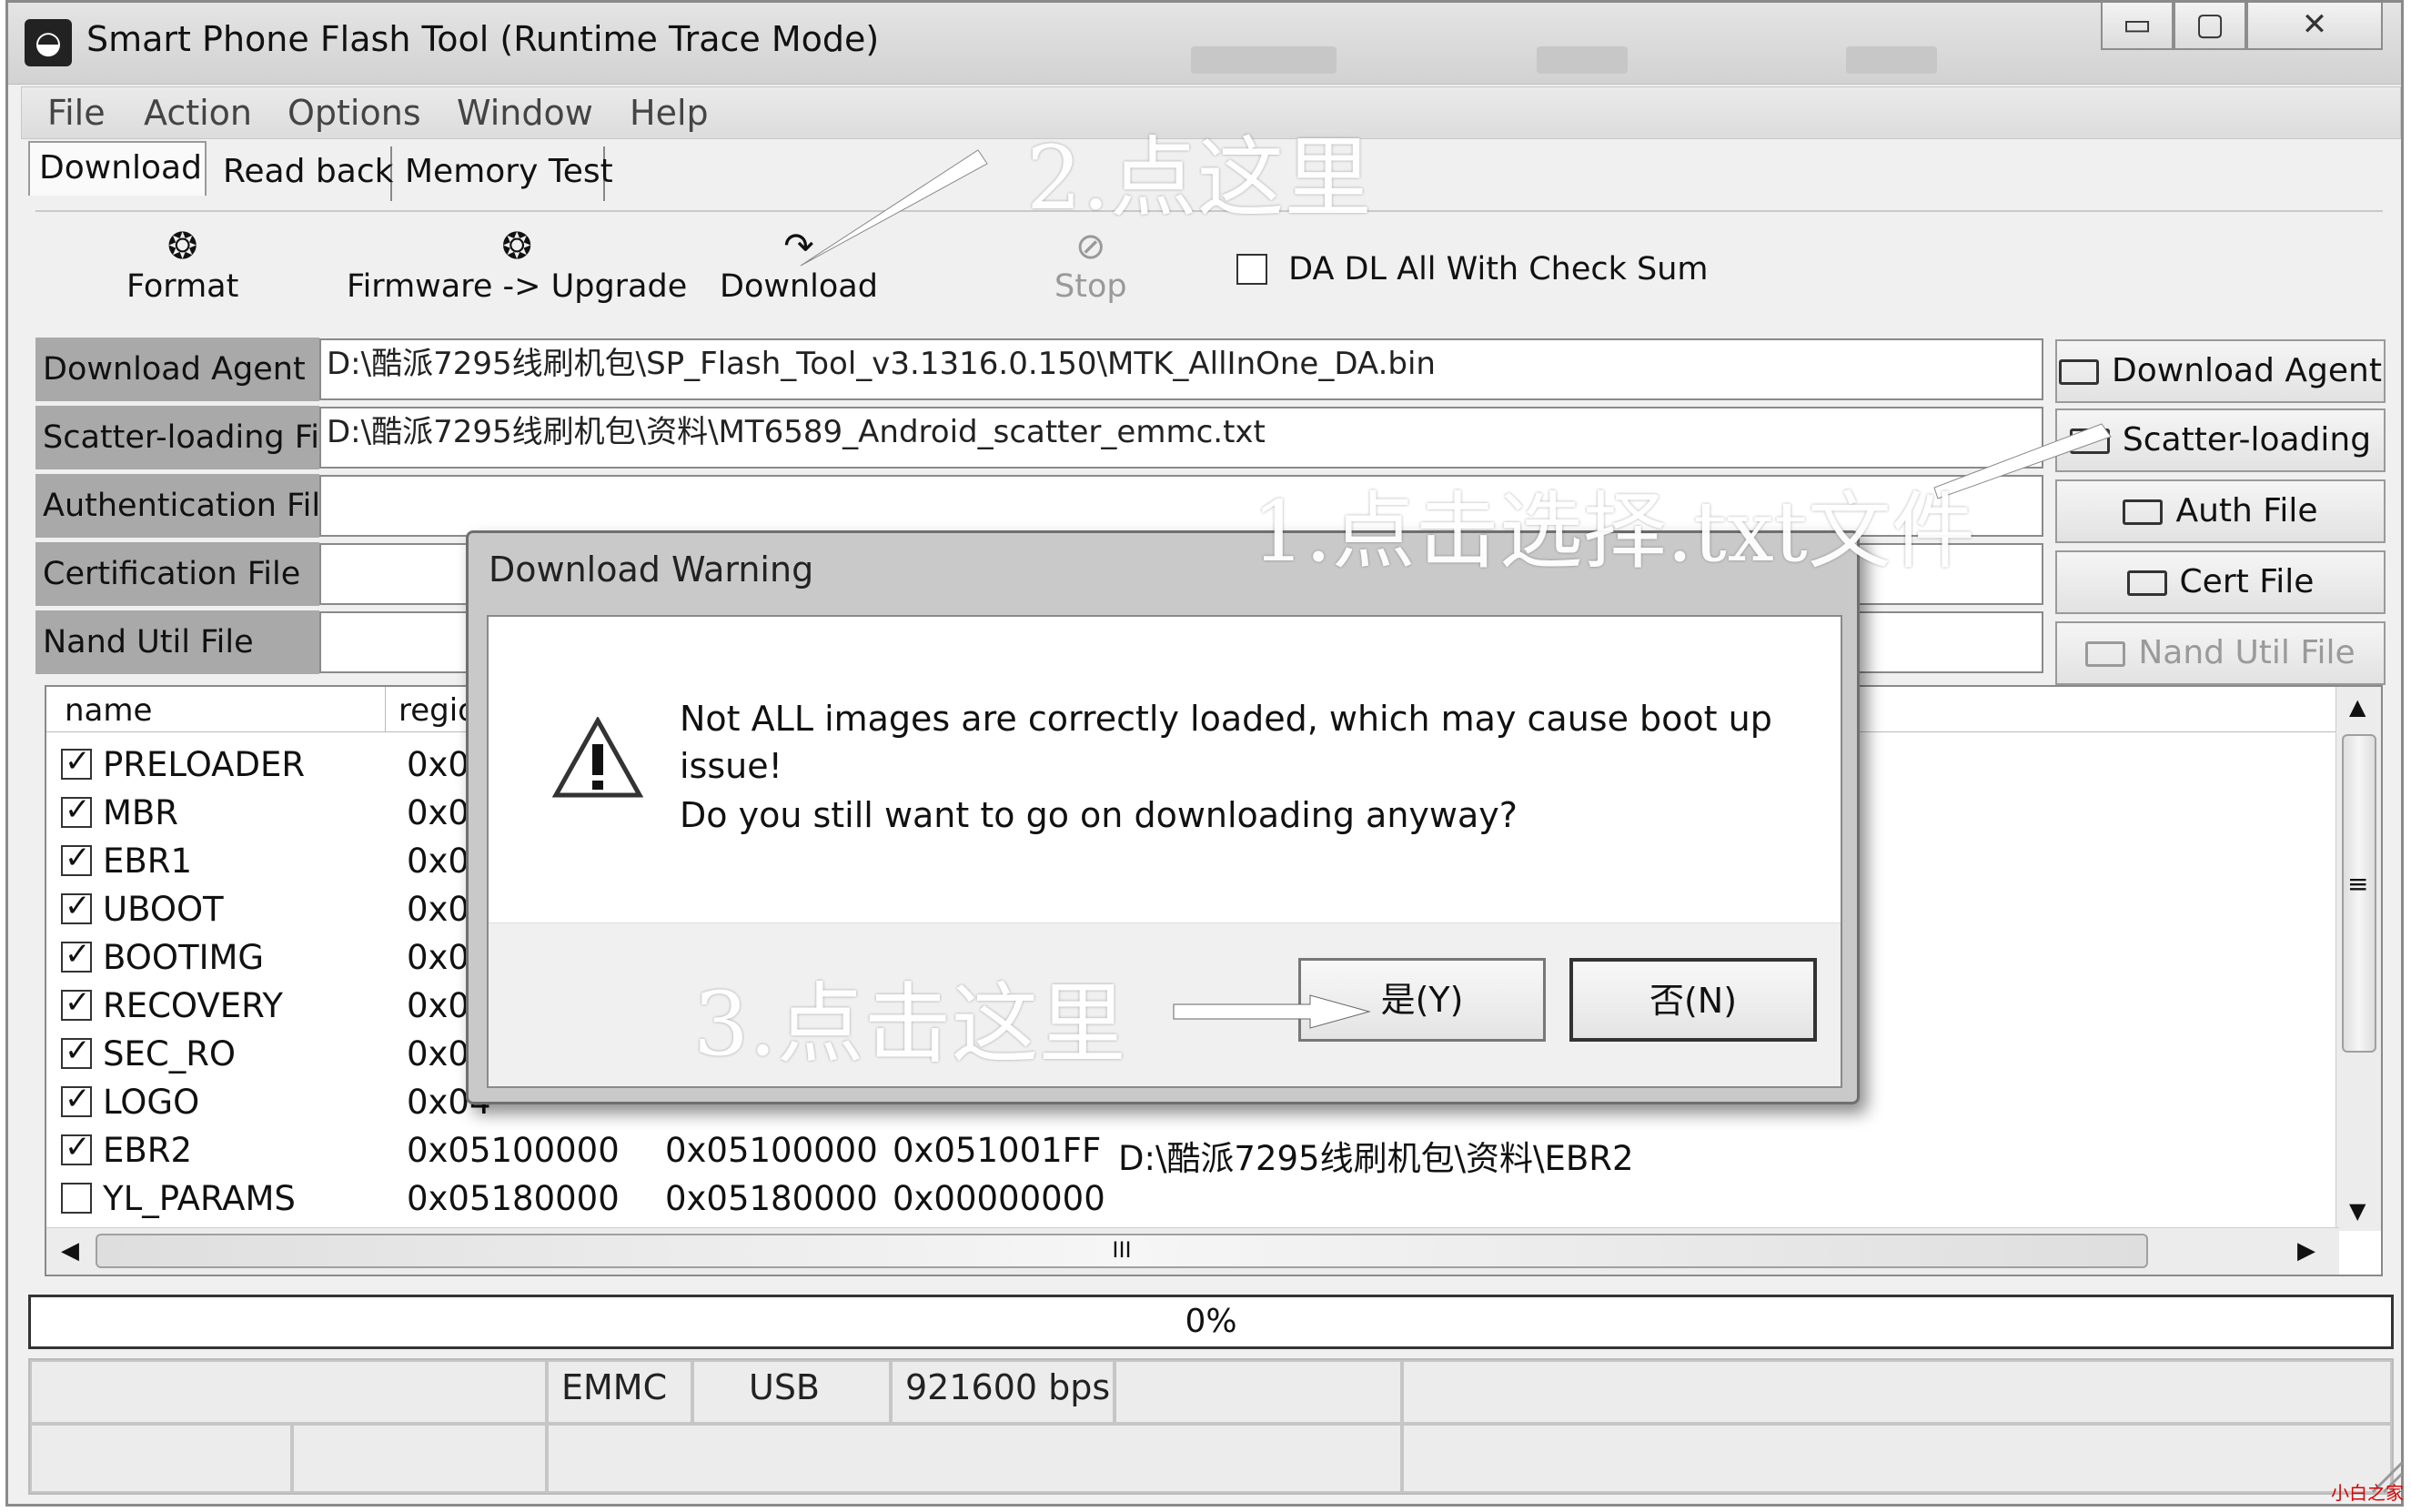 The width and height of the screenshot is (2411, 1512). What do you see at coordinates (1613, 532) in the screenshot?
I see `annotation-step1: 1.点击选择.txt文件` at bounding box center [1613, 532].